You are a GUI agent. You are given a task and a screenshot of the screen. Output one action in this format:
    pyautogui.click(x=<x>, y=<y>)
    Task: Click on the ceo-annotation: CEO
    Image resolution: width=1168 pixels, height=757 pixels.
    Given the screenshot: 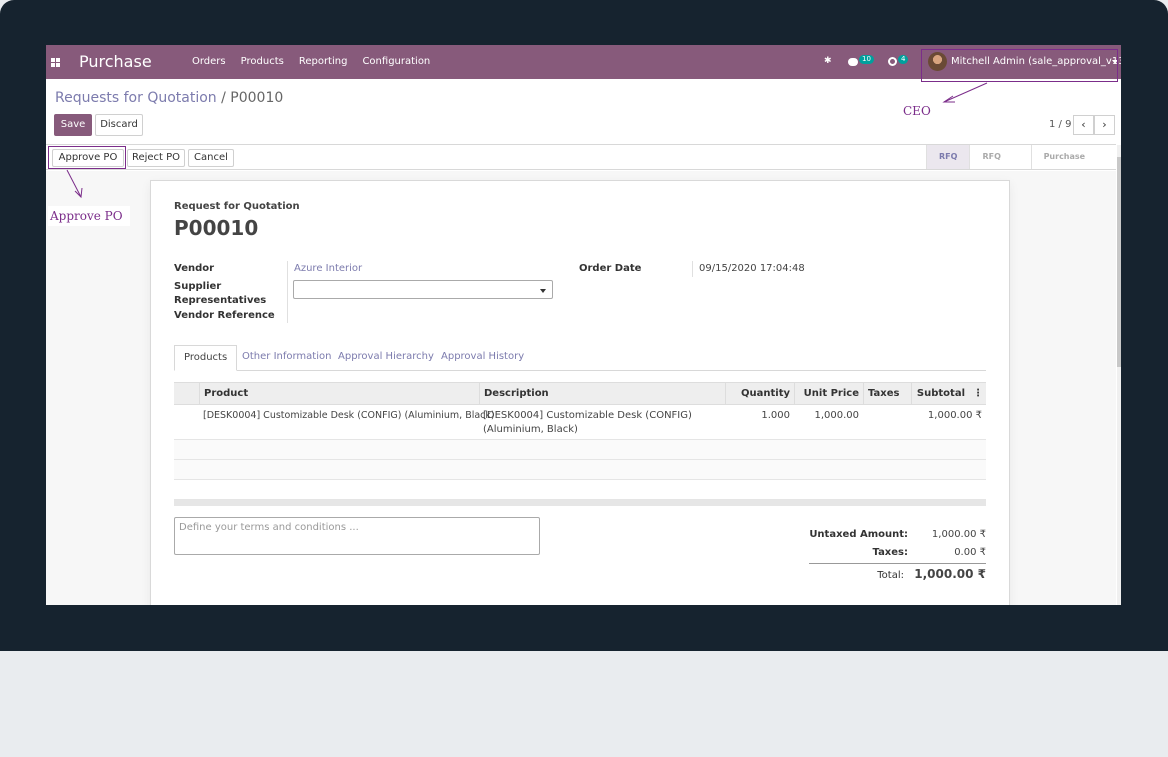 What is the action you would take?
    pyautogui.click(x=917, y=111)
    